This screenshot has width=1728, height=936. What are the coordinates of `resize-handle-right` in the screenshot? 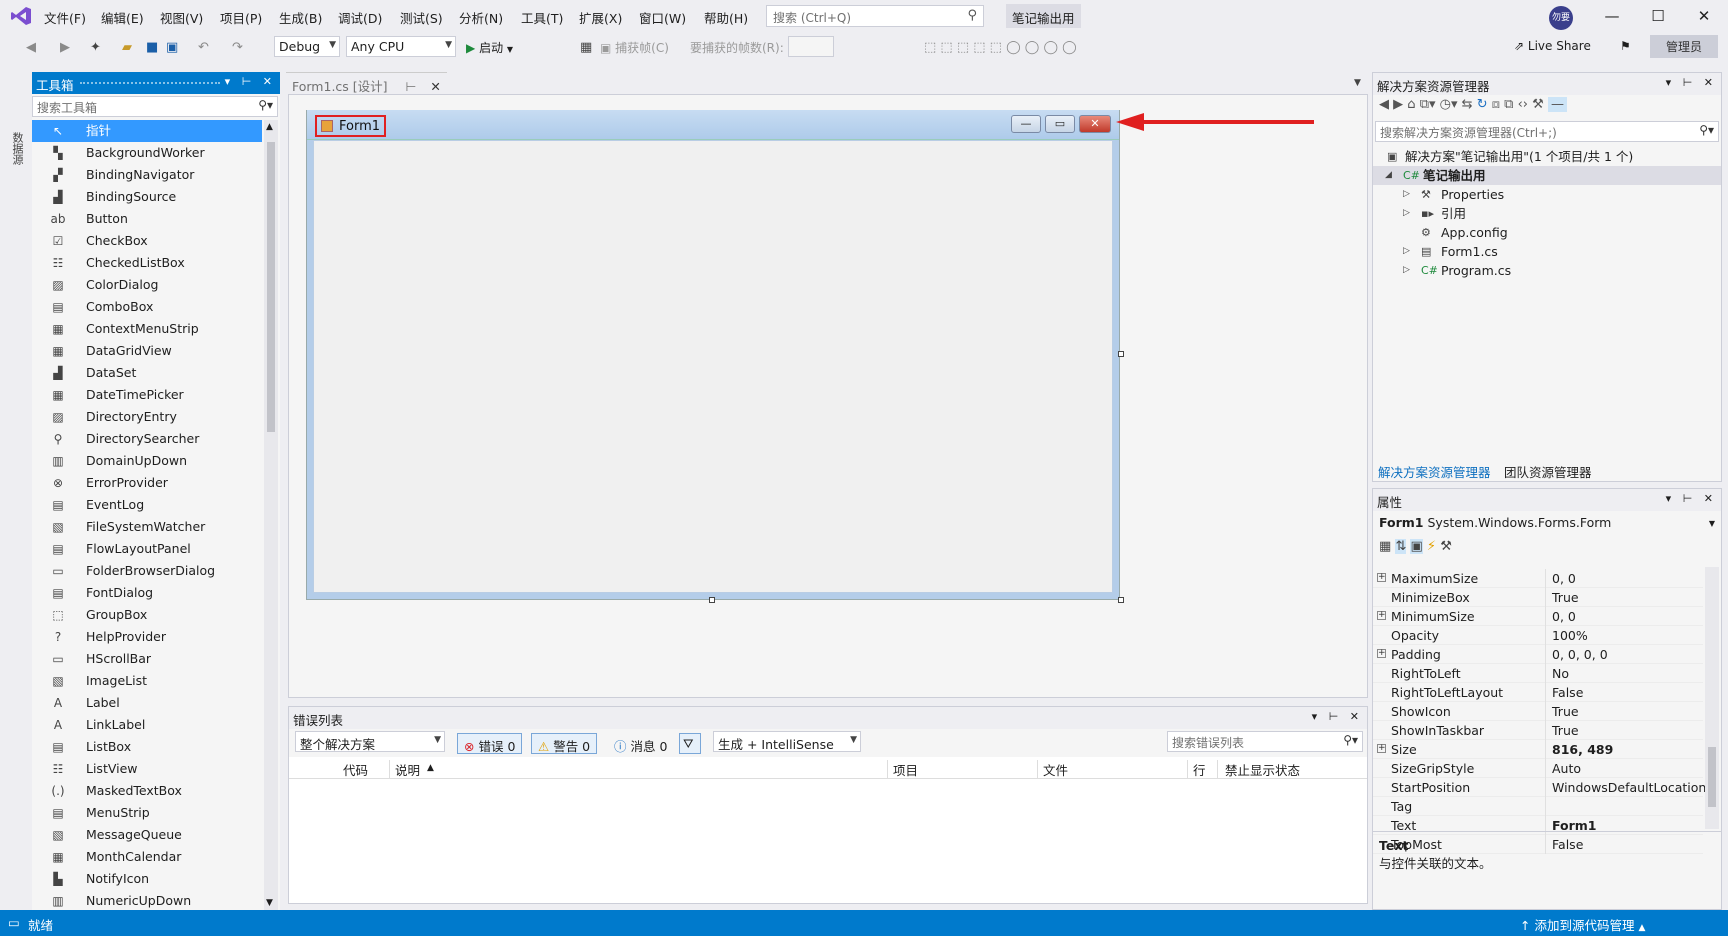 It's located at (1121, 354).